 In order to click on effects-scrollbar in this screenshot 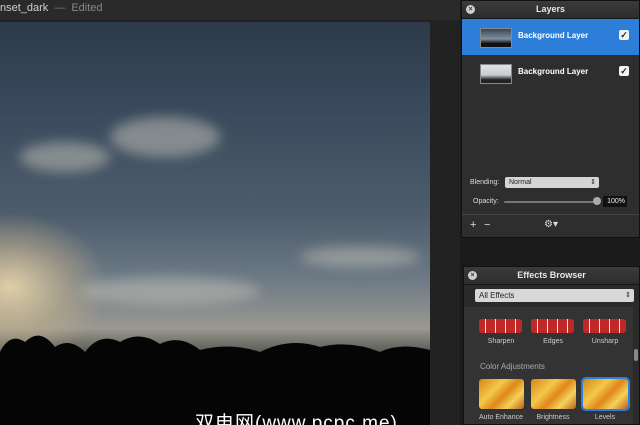, I will do `click(636, 365)`.